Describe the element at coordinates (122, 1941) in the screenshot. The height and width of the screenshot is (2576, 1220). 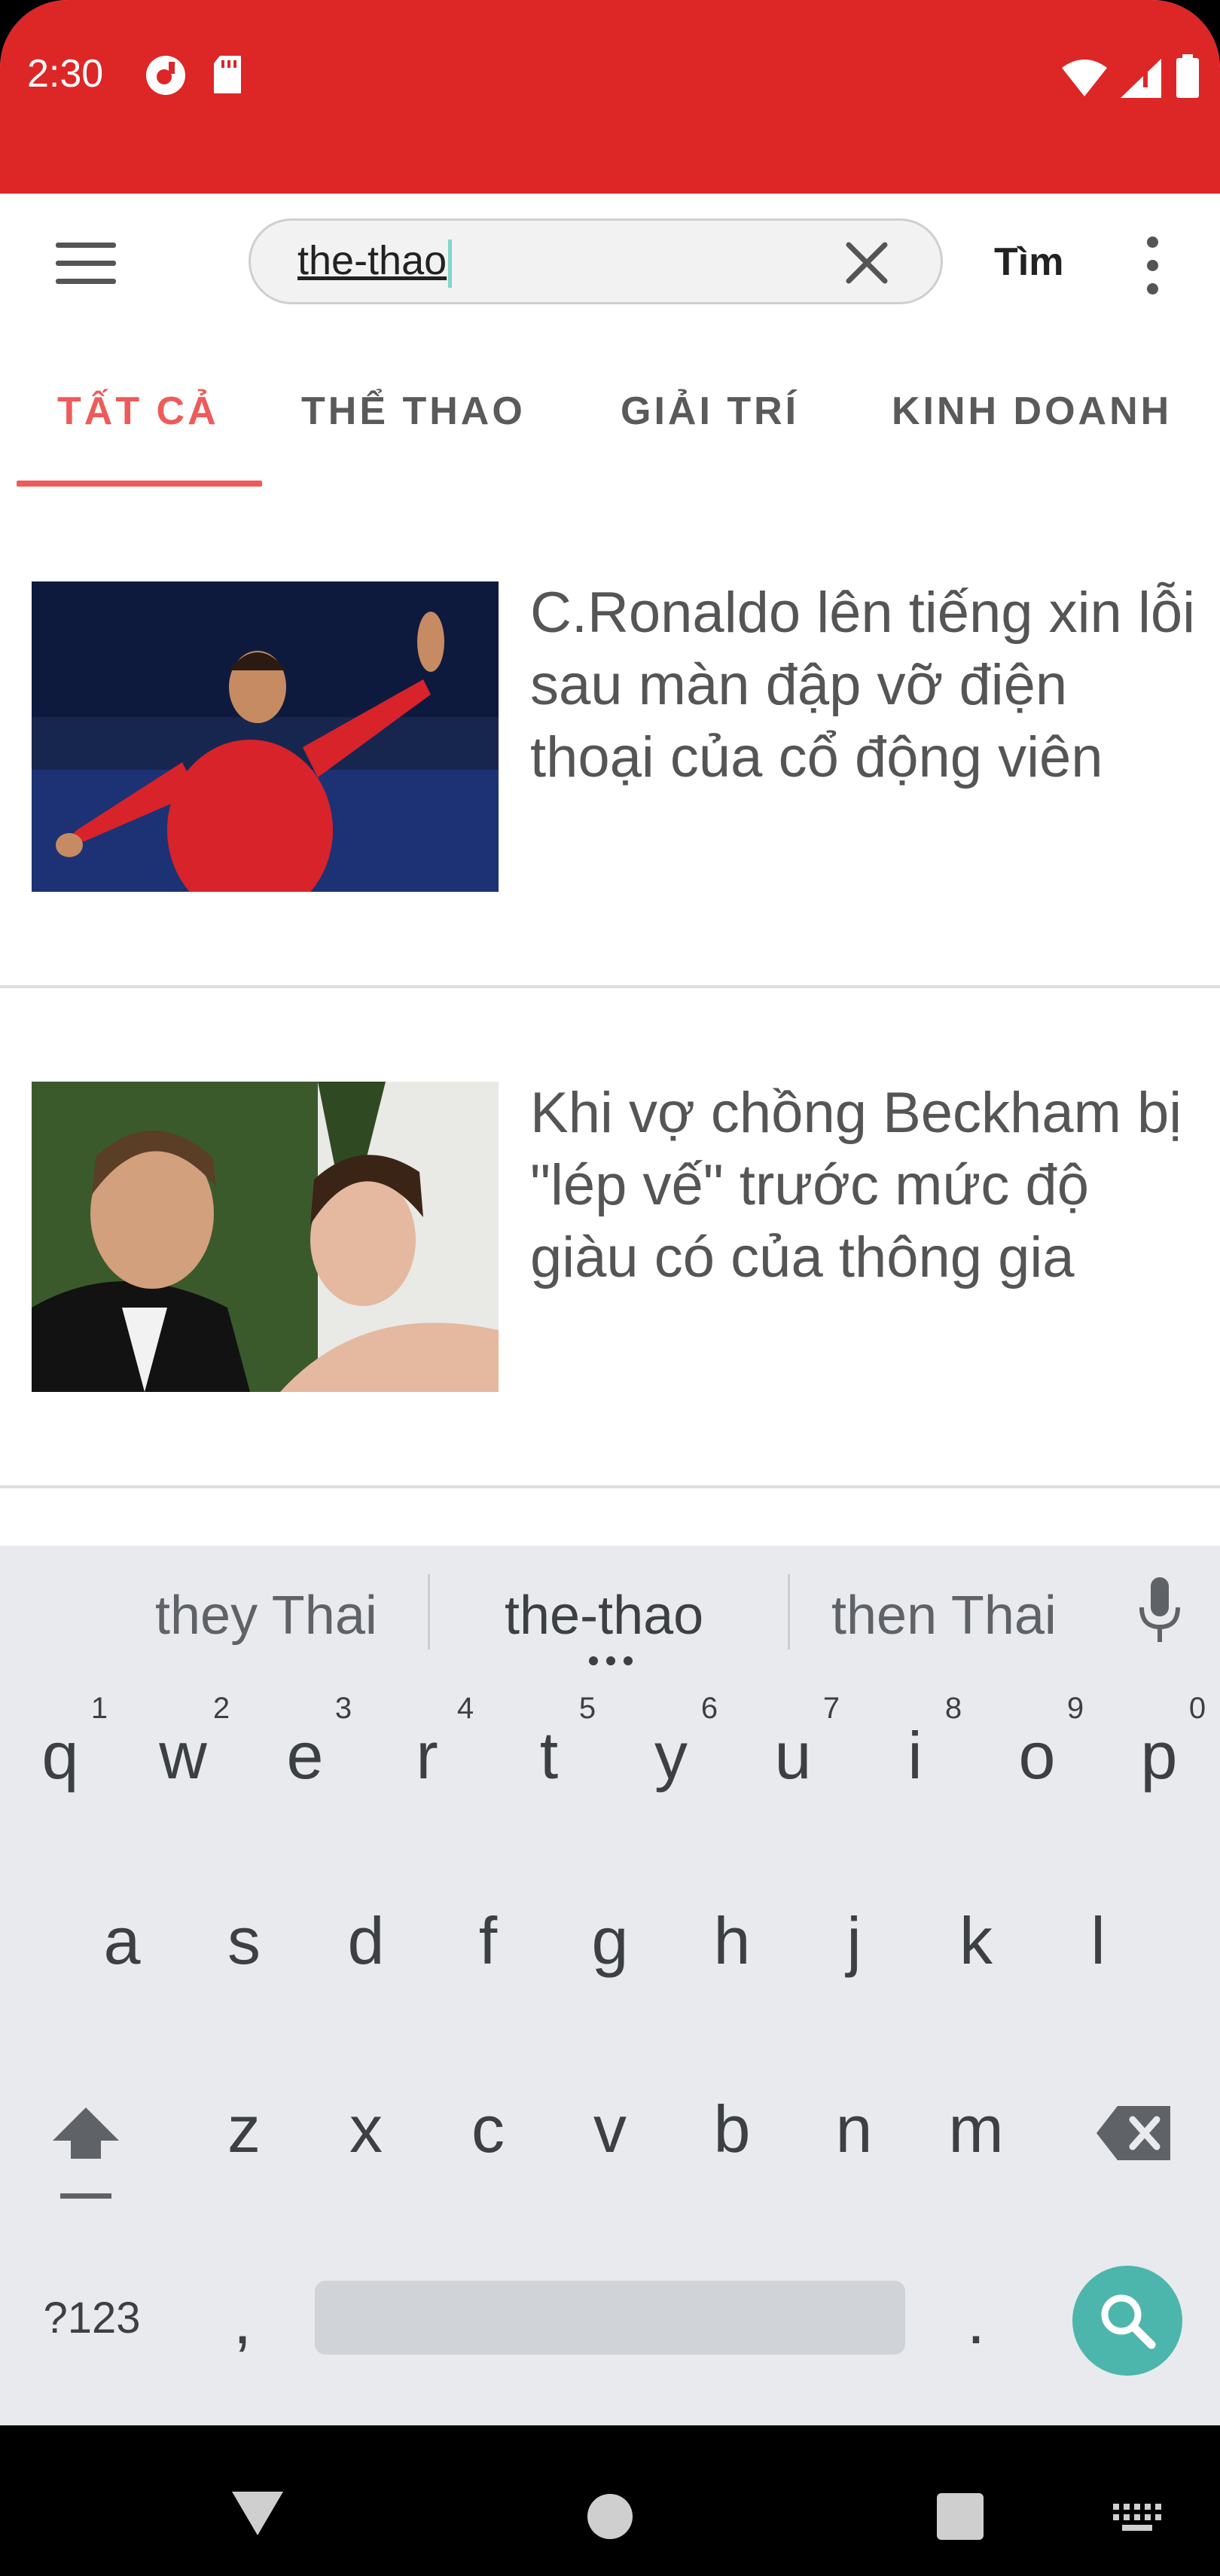
I see `key-a: a` at that location.